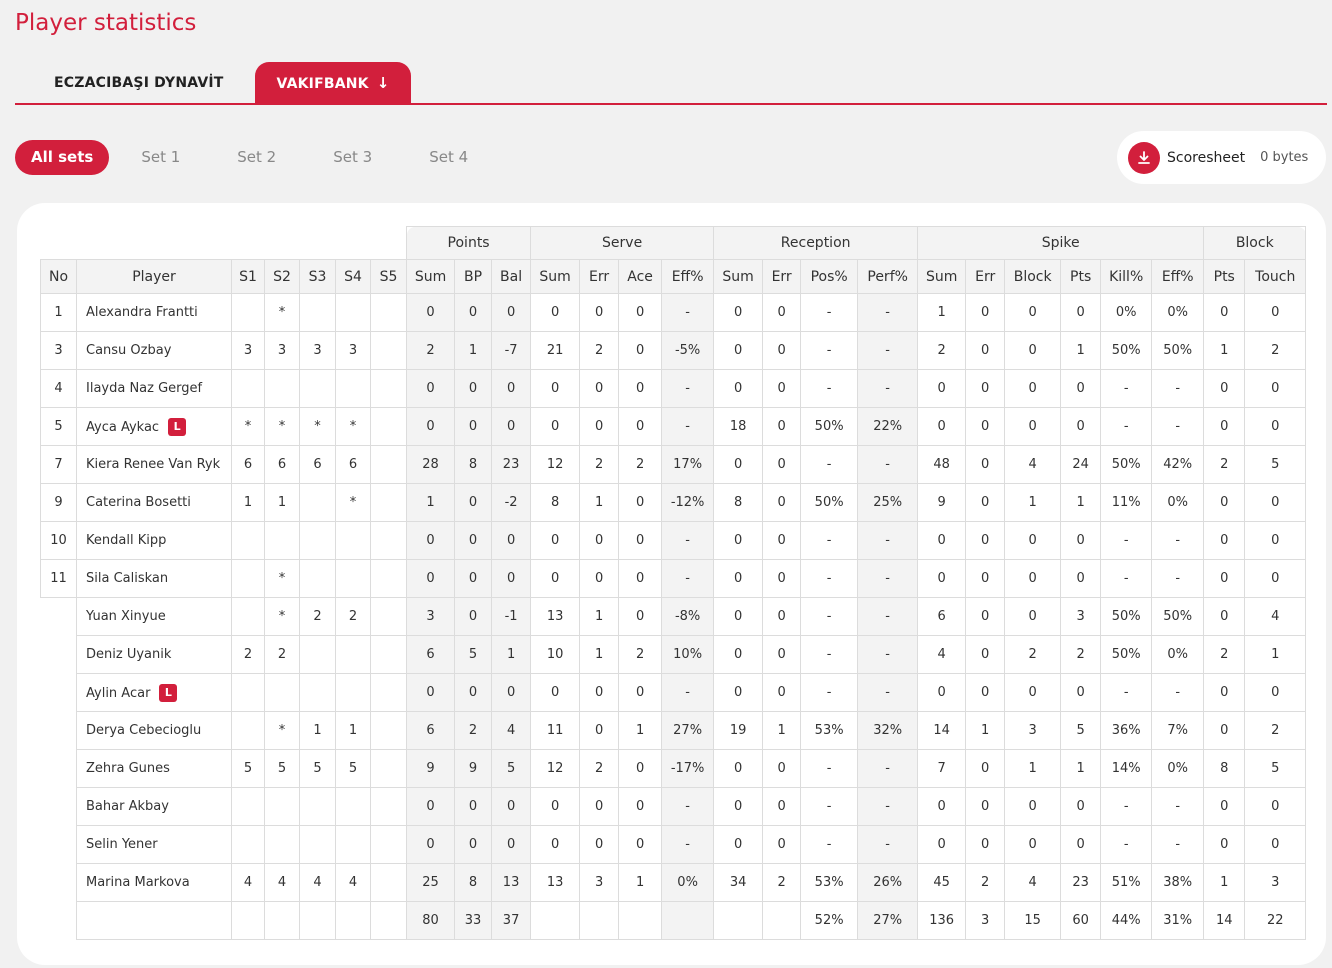 The image size is (1332, 968). I want to click on player-name: Sila Caliskan, so click(127, 578).